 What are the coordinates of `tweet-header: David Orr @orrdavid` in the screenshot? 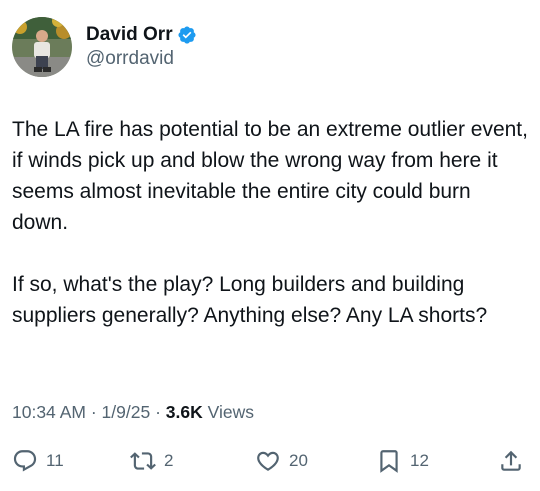 It's located at (104, 47).